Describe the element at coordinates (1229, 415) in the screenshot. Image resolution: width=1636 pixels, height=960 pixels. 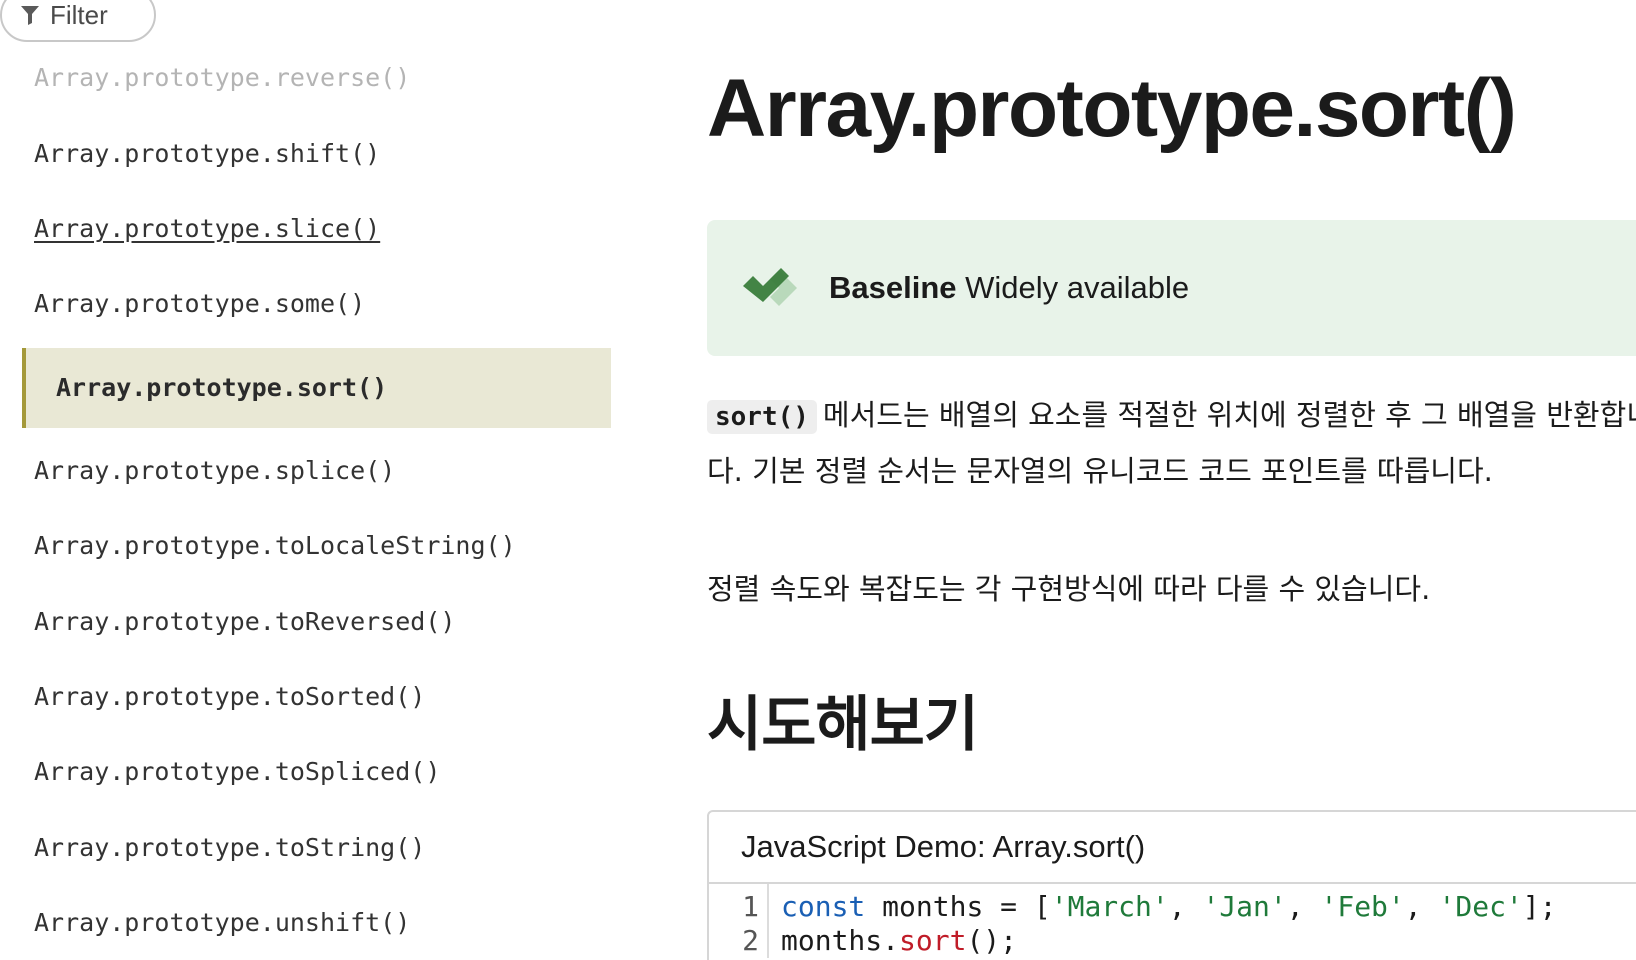
I see `description-text-1: 메서드는 배열의 요소를 적절한 위치에 정렬한 후 그 배열을 반환합니` at that location.